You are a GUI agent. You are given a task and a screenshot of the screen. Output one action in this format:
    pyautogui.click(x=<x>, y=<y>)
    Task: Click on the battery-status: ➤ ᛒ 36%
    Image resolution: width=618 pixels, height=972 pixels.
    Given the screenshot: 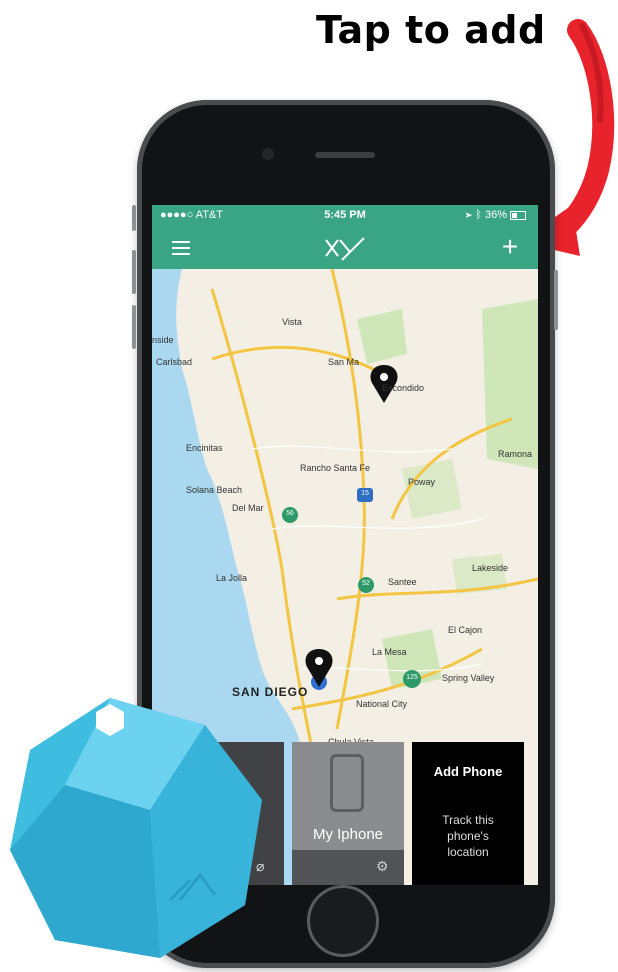 What is the action you would take?
    pyautogui.click(x=496, y=215)
    